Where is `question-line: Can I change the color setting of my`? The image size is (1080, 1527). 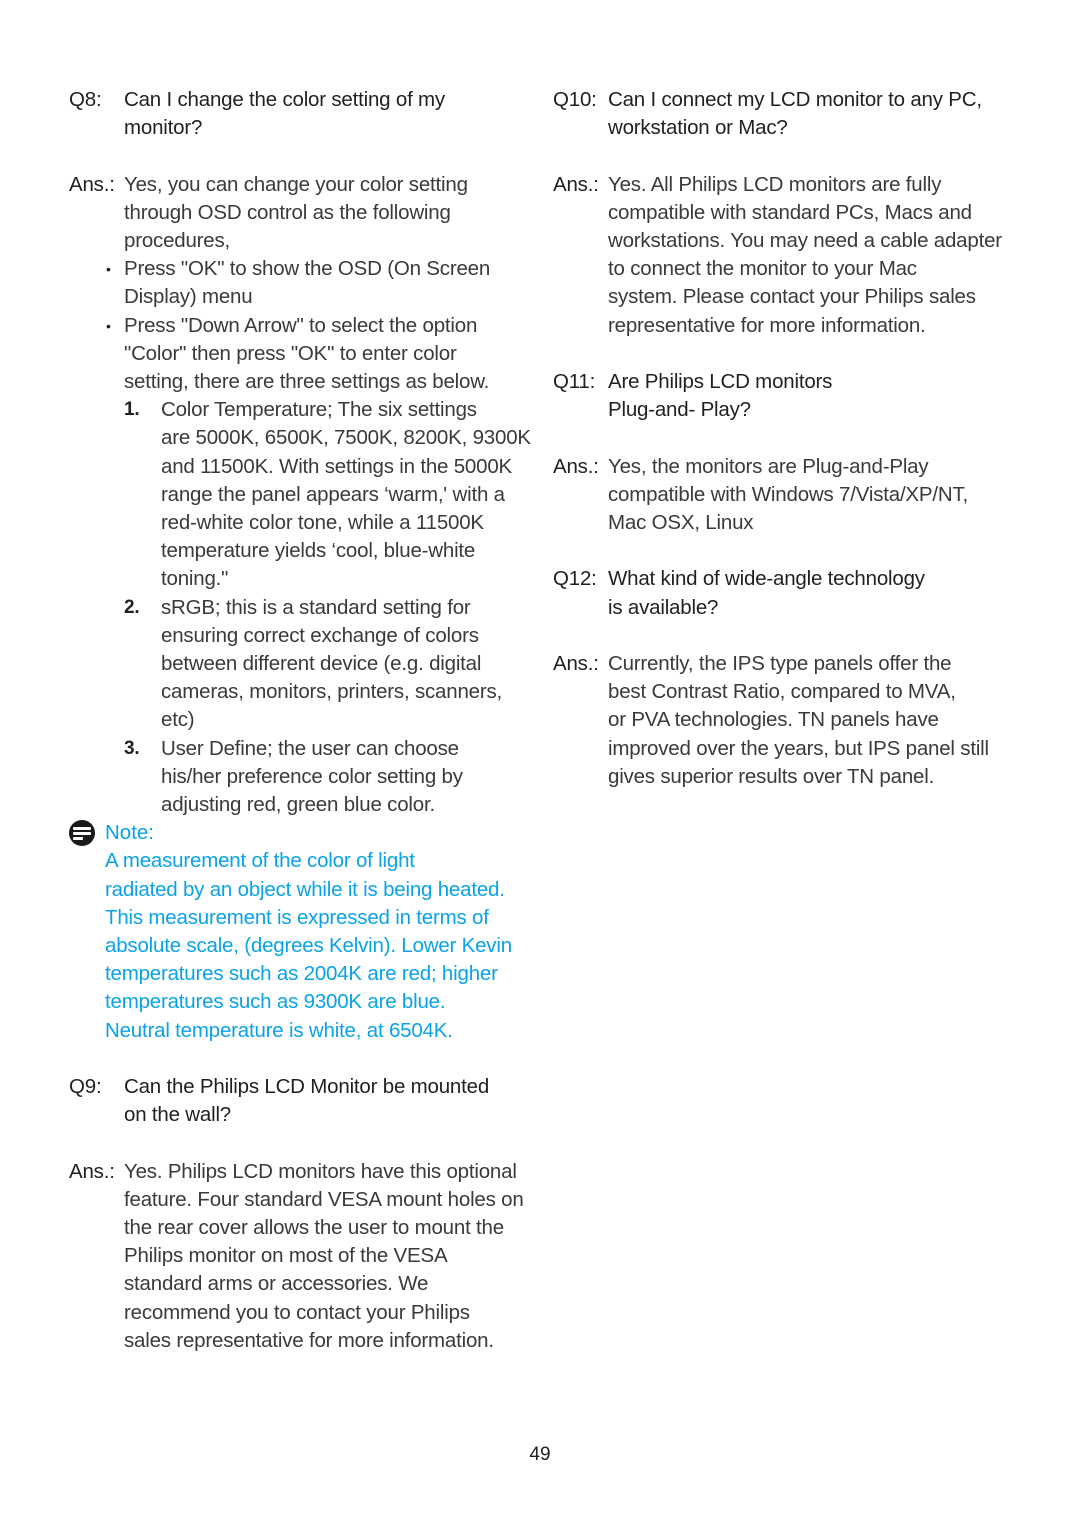
question-line: Can I change the color setting of my is located at coordinates (284, 99).